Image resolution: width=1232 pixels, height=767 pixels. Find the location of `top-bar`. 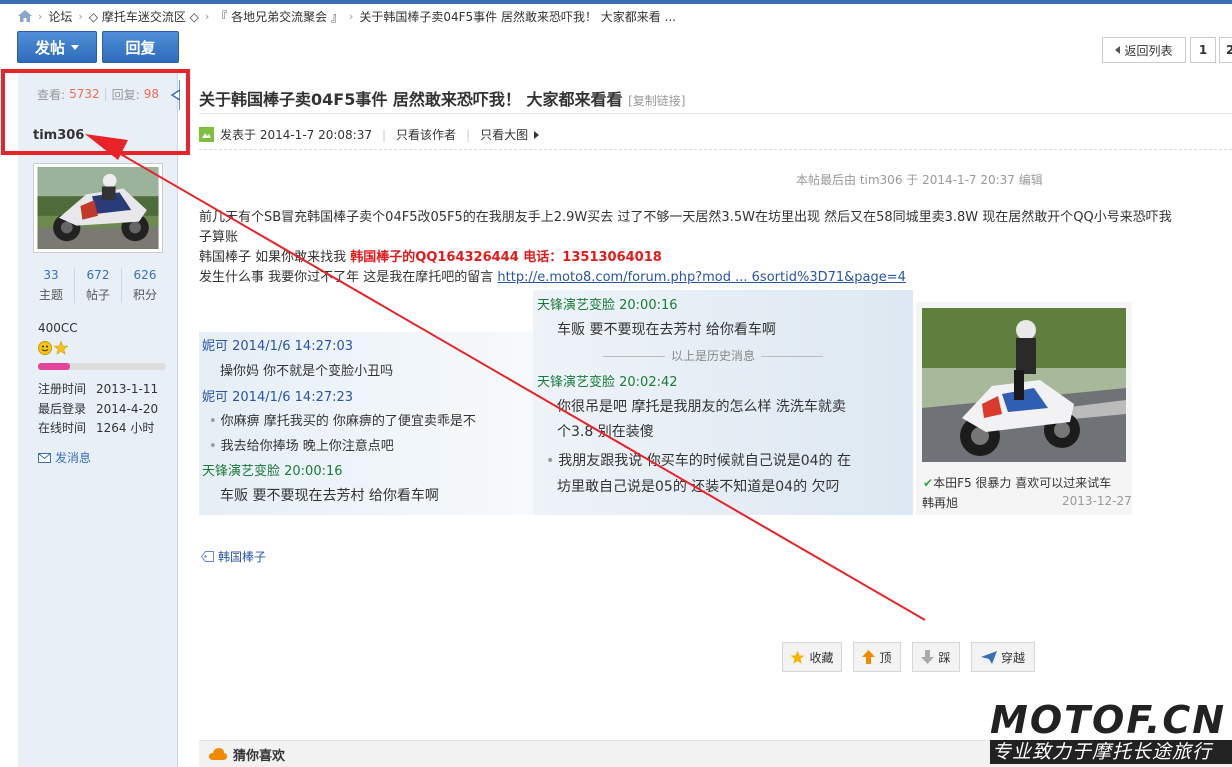

top-bar is located at coordinates (616, 2).